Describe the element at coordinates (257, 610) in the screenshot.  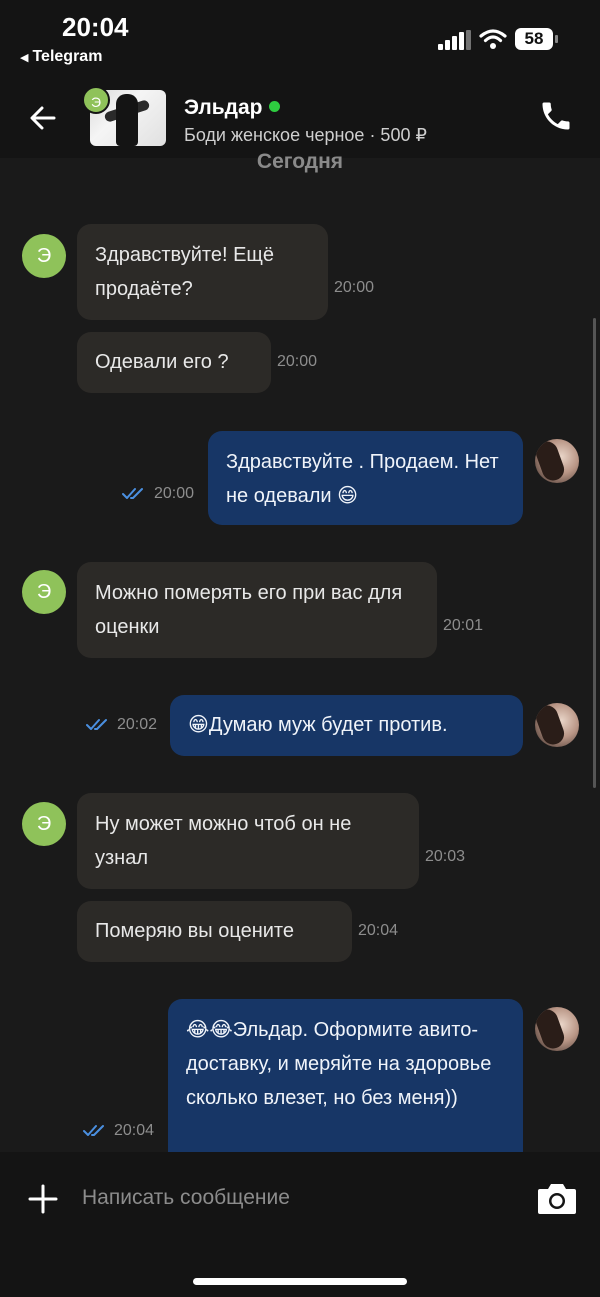
I see `incoming-message: Можно померять его при вас для оценки` at that location.